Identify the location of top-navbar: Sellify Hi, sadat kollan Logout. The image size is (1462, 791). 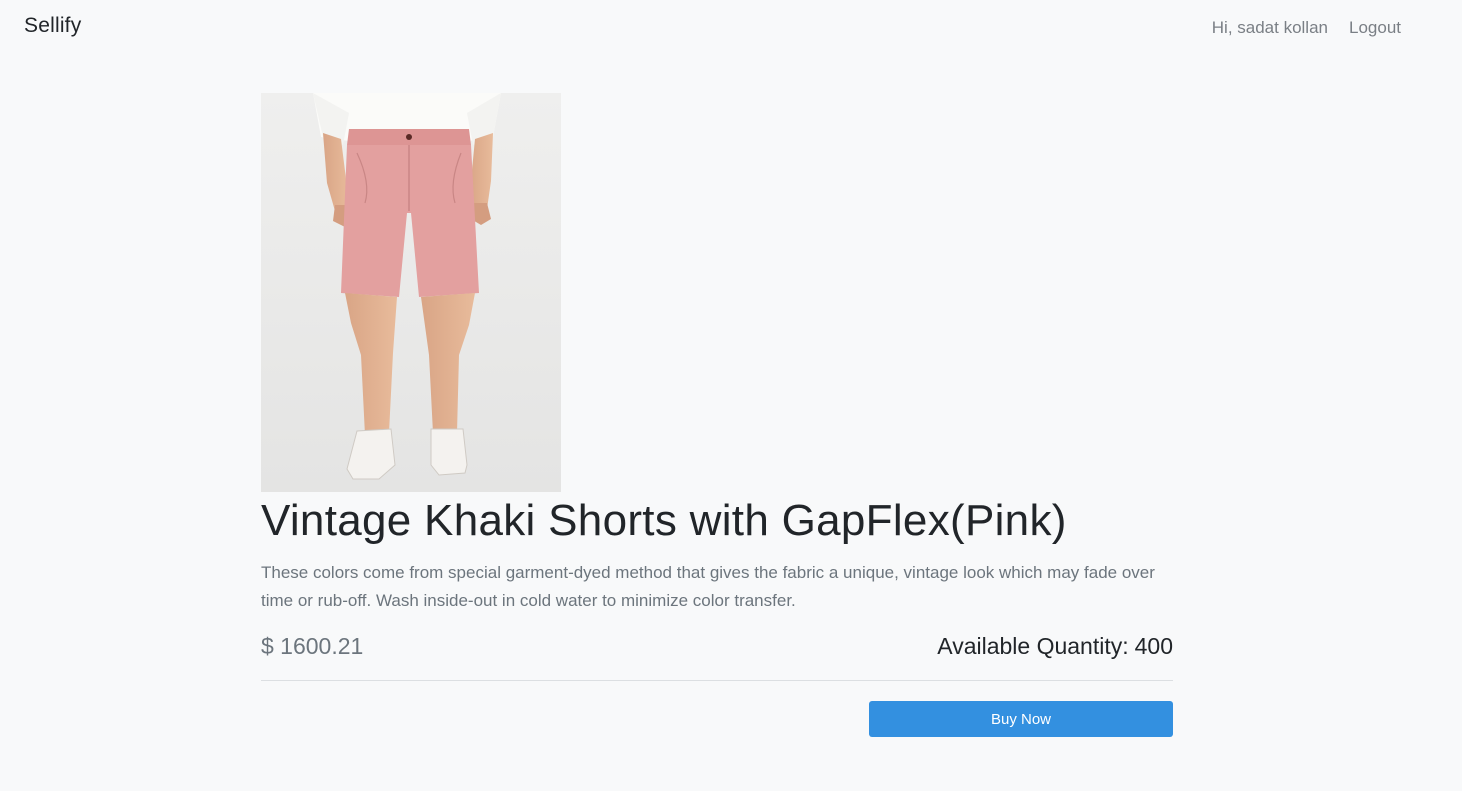
(731, 28).